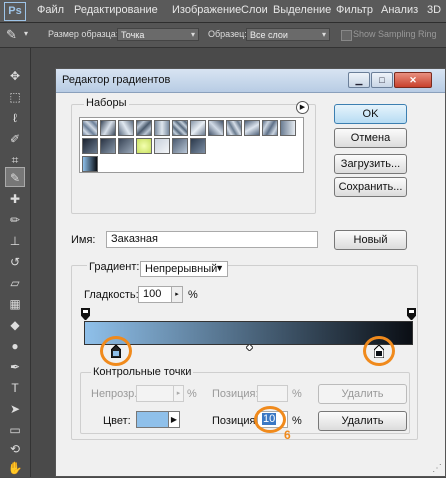  I want to click on annotation-circle-left-stop, so click(116, 351).